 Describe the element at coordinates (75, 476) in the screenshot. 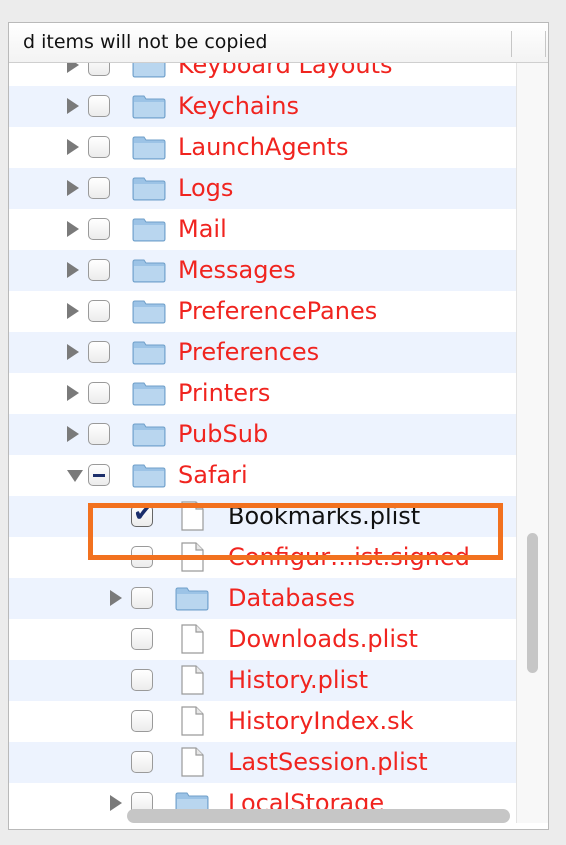

I see `disclosure-triangle-down-icon` at that location.